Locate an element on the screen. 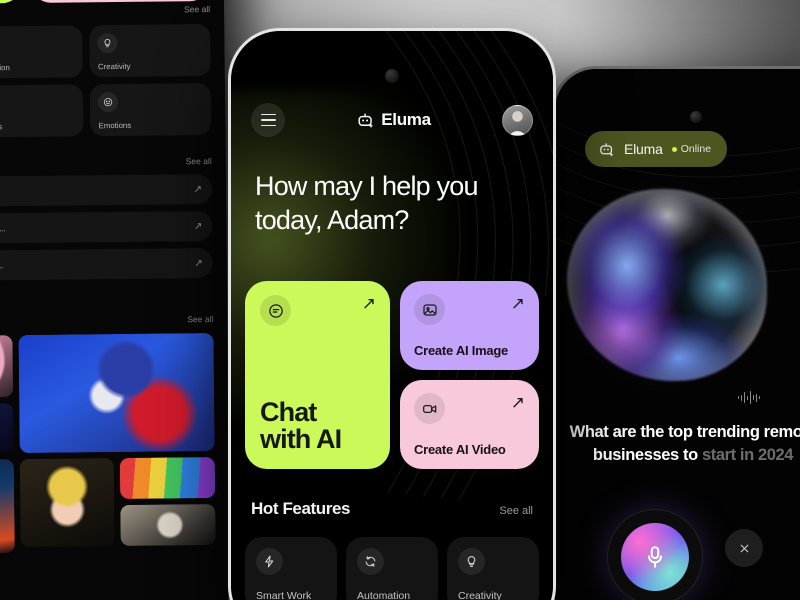 The height and width of the screenshot is (600, 800). greeting-heading: How may I help you today, Adam? is located at coordinates (394, 203).